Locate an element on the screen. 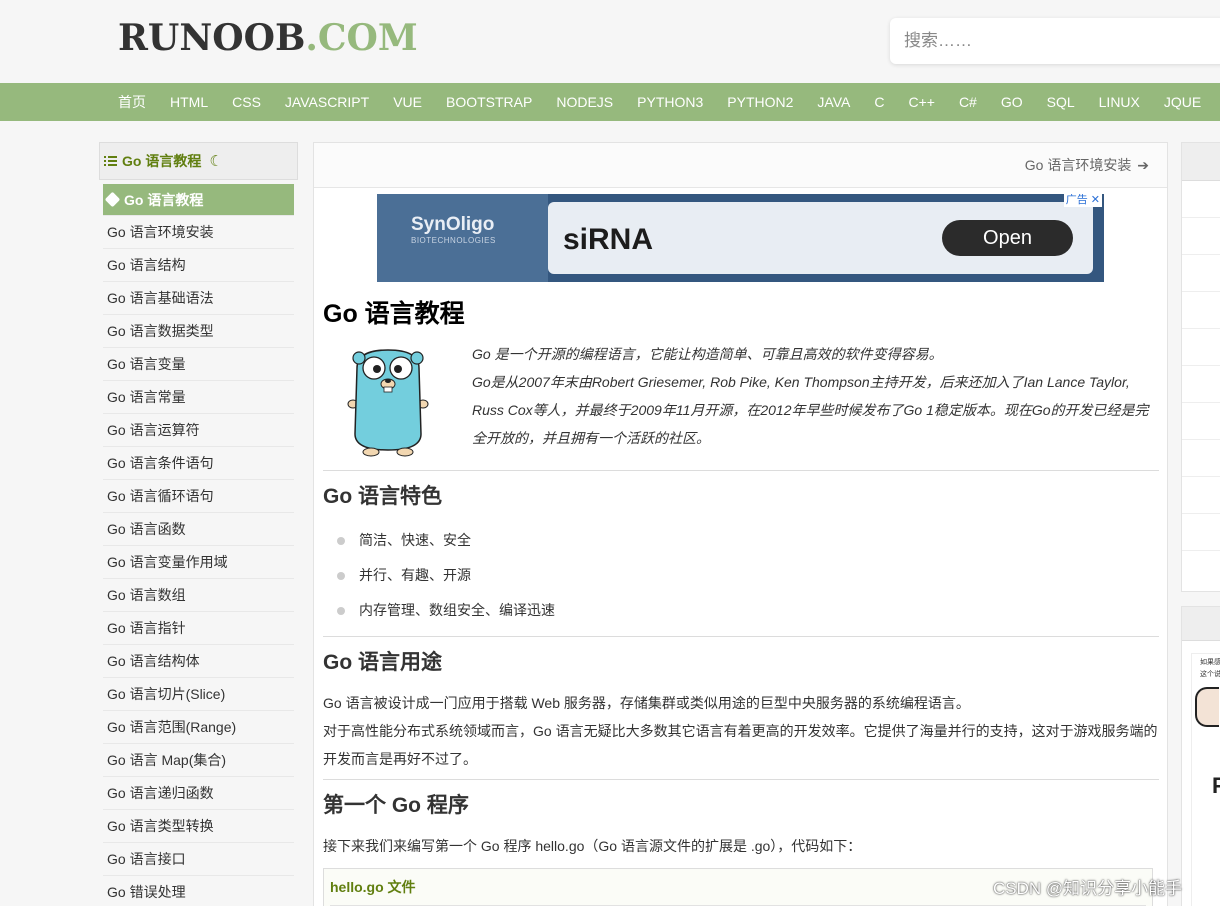 This screenshot has width=1220, height=906. search-box is located at coordinates (1055, 41).